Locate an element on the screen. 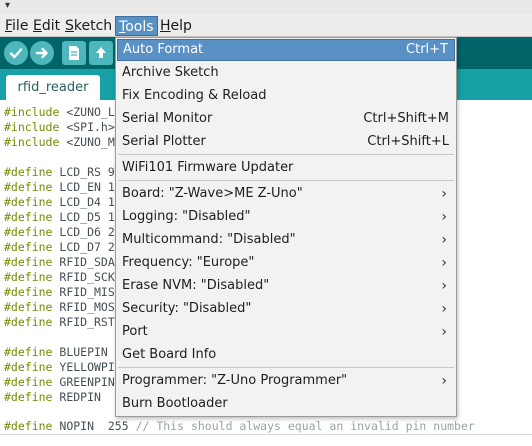 This screenshot has height=446, width=532. verify-button is located at coordinates (16, 53).